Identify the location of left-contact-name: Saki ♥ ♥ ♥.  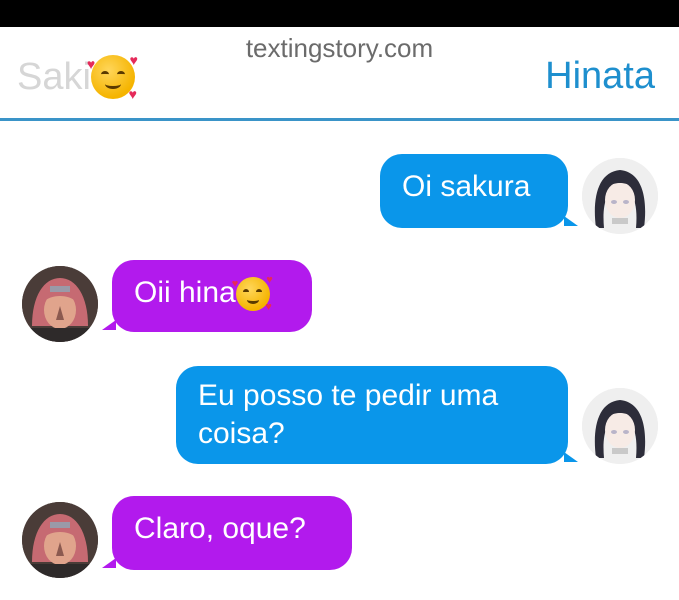
(77, 77).